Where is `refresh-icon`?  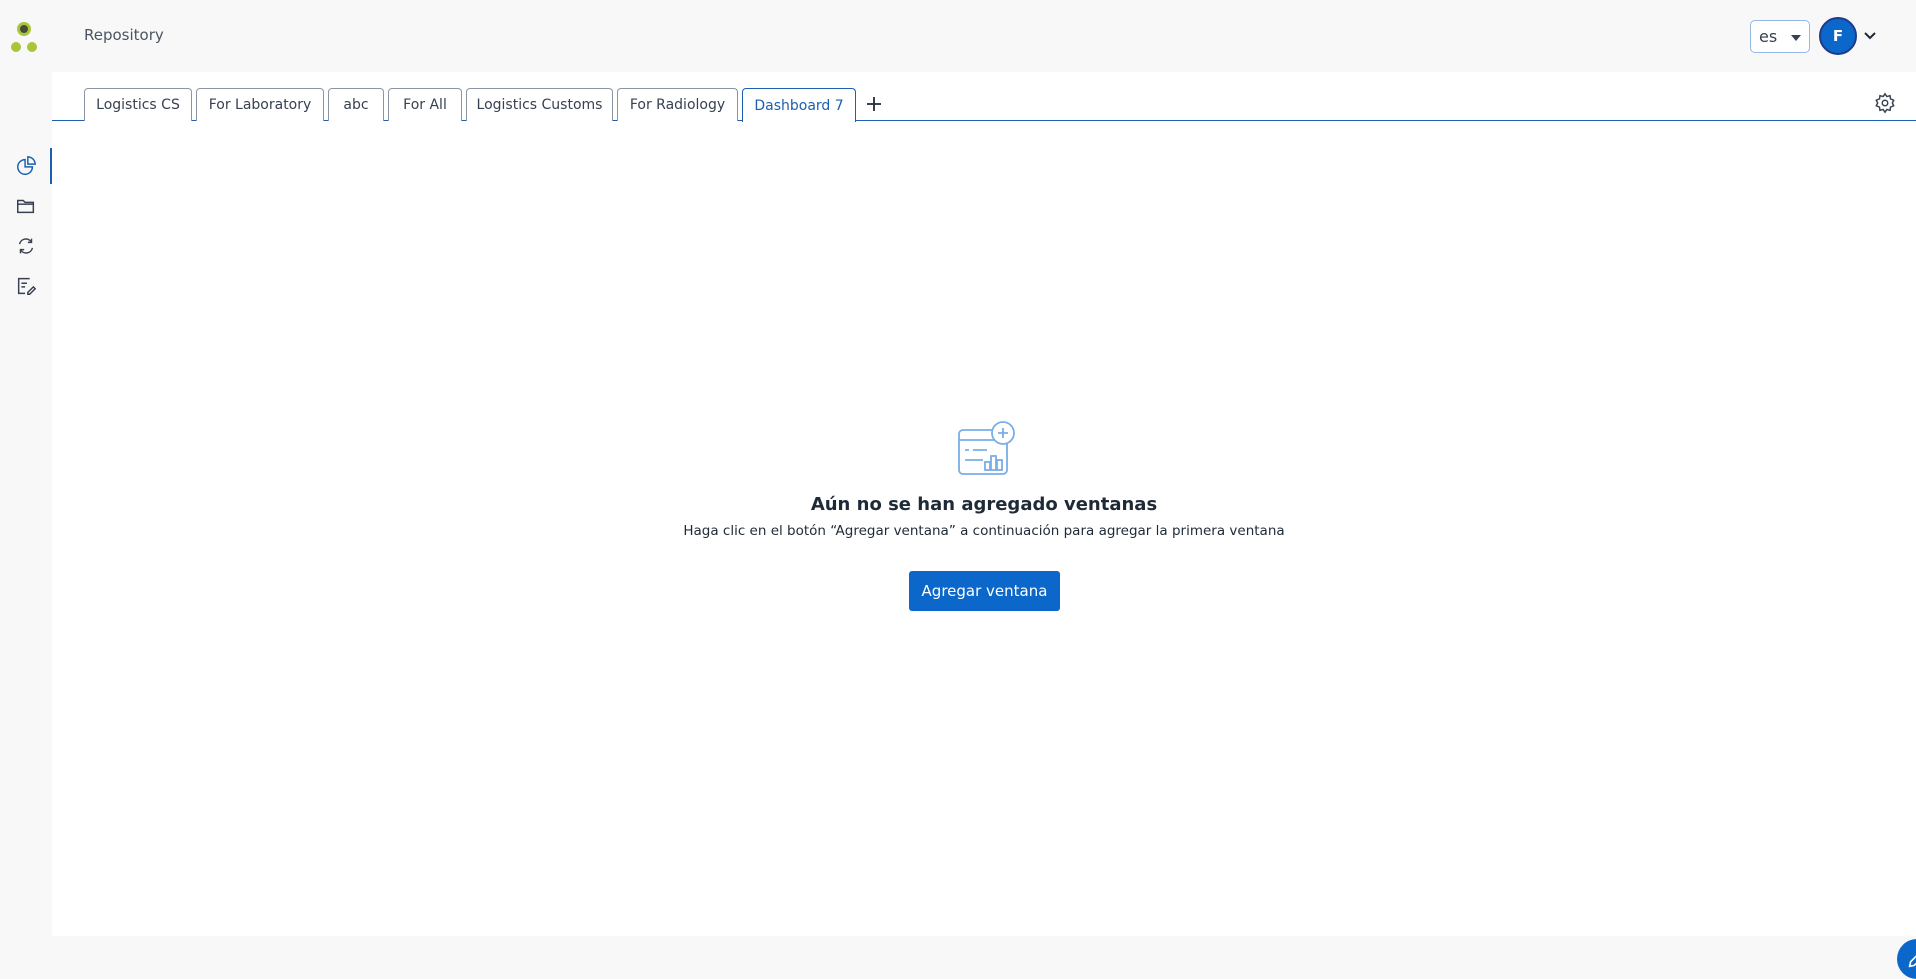 refresh-icon is located at coordinates (26, 246).